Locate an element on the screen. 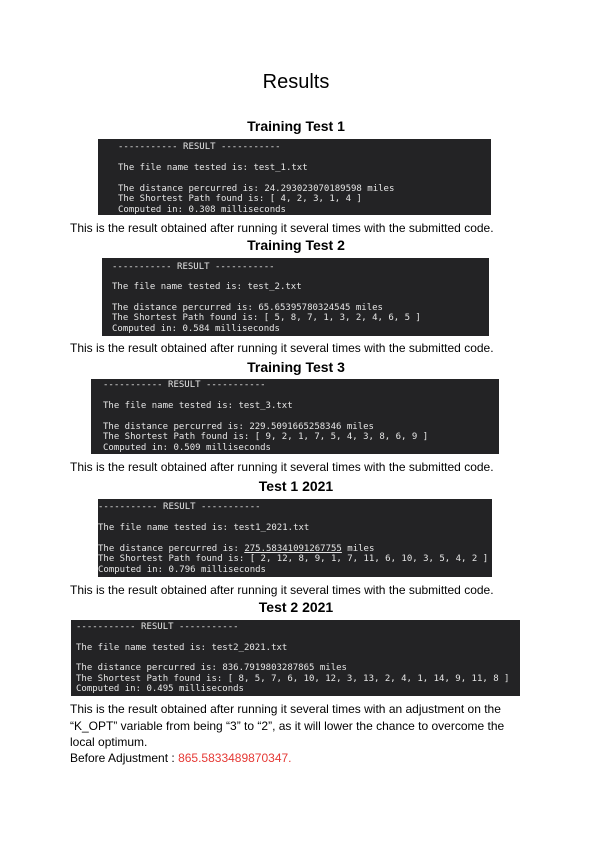 The width and height of the screenshot is (592, 841). distance-value: 229.5091665258346 is located at coordinates (295, 427).